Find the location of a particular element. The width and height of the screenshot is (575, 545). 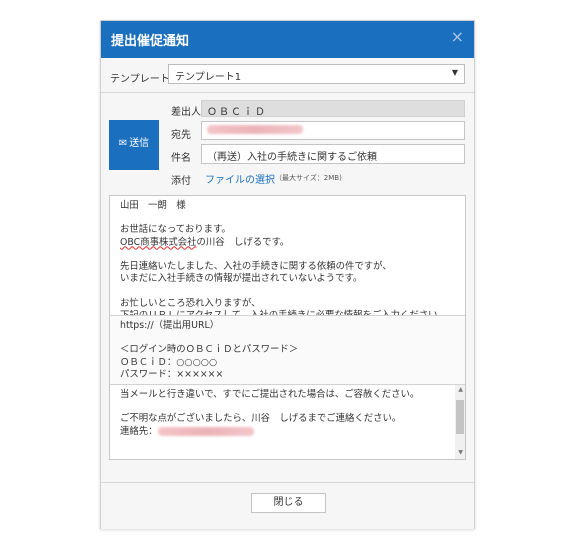

body-line: 当メールと行き違いで、すでにご提出された場合は、ご容赦ください。 is located at coordinates (270, 394).